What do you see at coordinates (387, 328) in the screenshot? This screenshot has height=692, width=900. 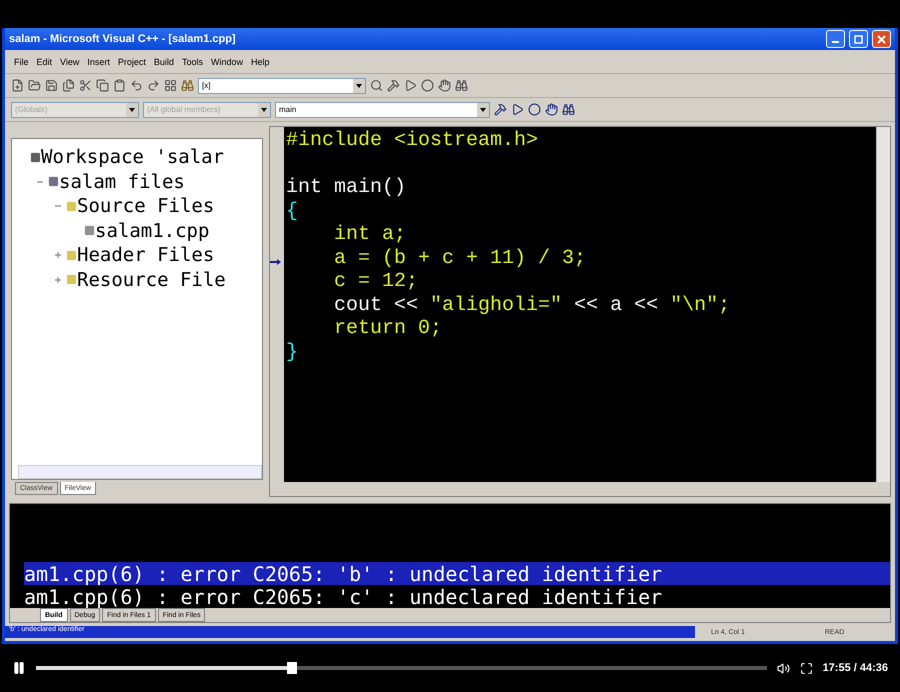 I see `code-line: return 0;` at bounding box center [387, 328].